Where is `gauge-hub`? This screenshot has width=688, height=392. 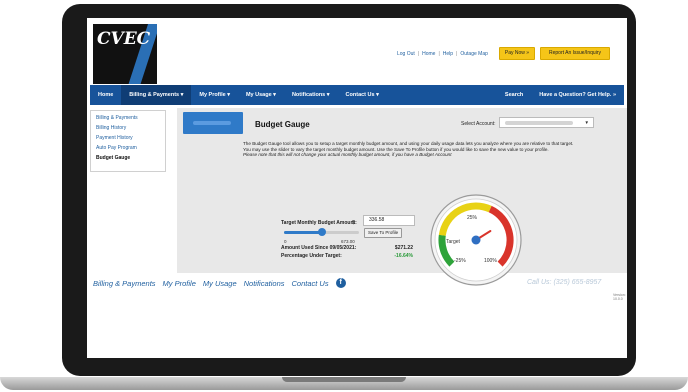
gauge-hub is located at coordinates (476, 240).